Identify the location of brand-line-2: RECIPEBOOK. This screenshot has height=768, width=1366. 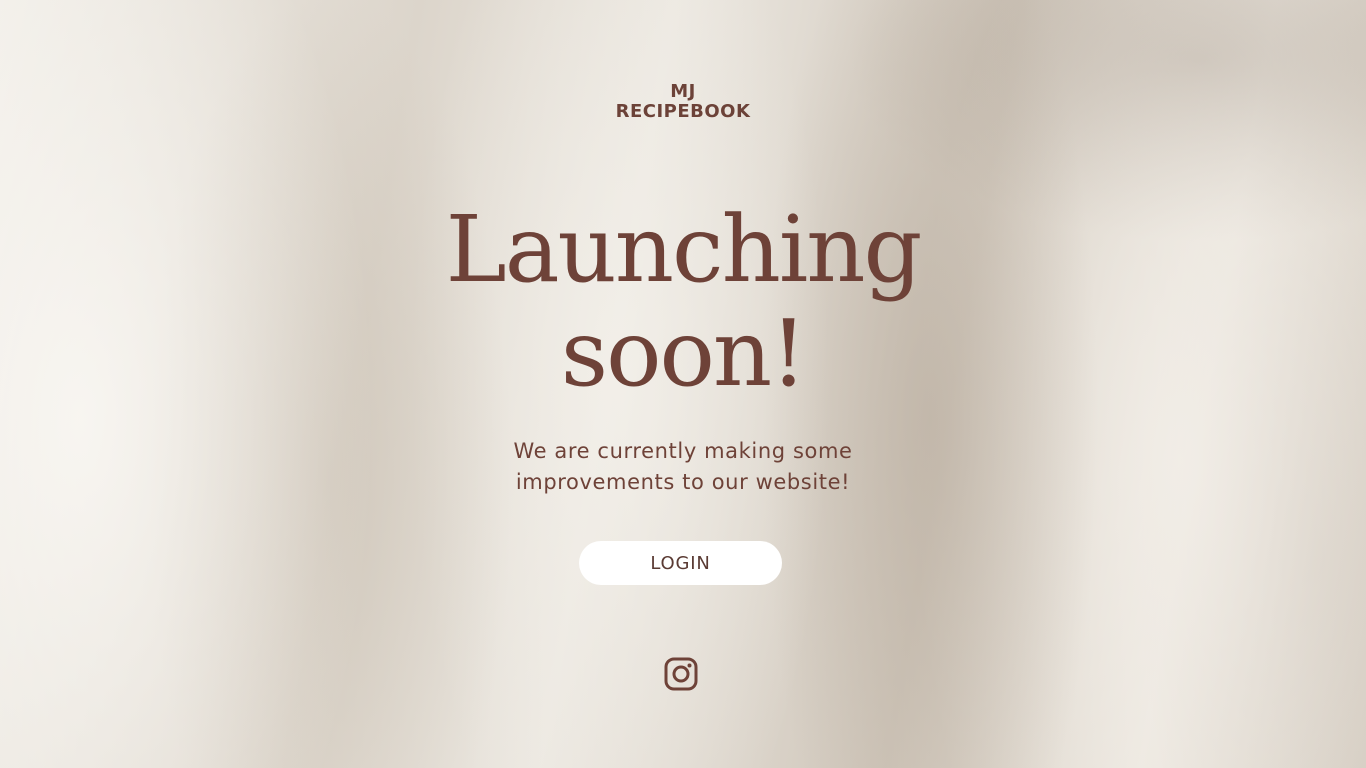
(683, 111).